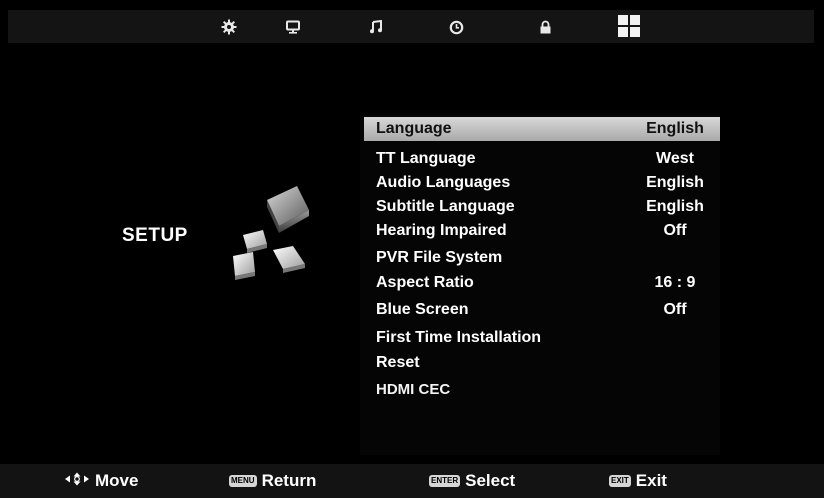 The height and width of the screenshot is (498, 824). Describe the element at coordinates (445, 206) in the screenshot. I see `menu-item-label: Subtitle Language` at that location.